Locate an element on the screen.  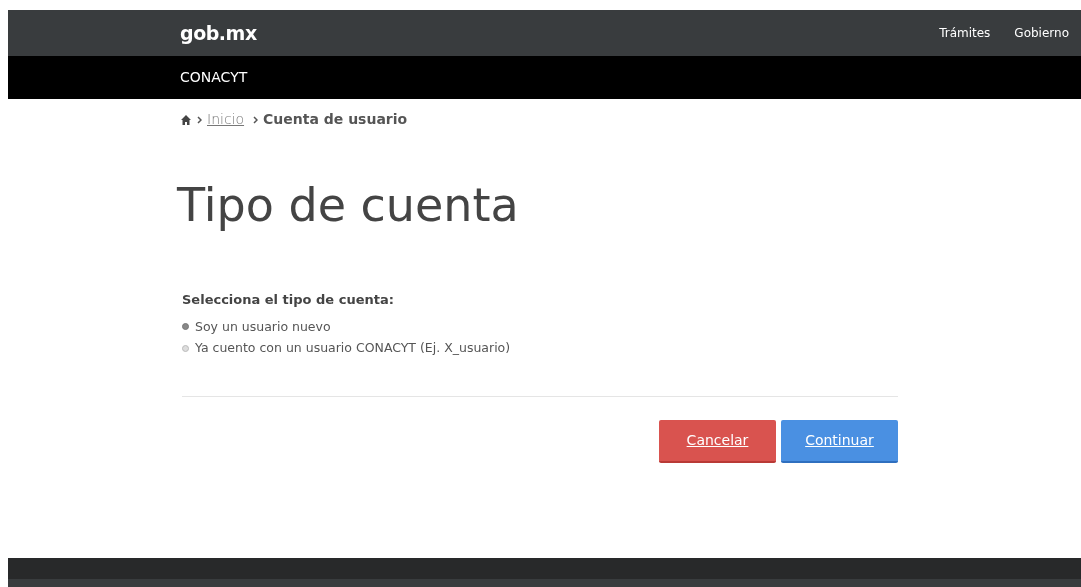
radio-option: Soy un usuario nuevo is located at coordinates (631, 327).